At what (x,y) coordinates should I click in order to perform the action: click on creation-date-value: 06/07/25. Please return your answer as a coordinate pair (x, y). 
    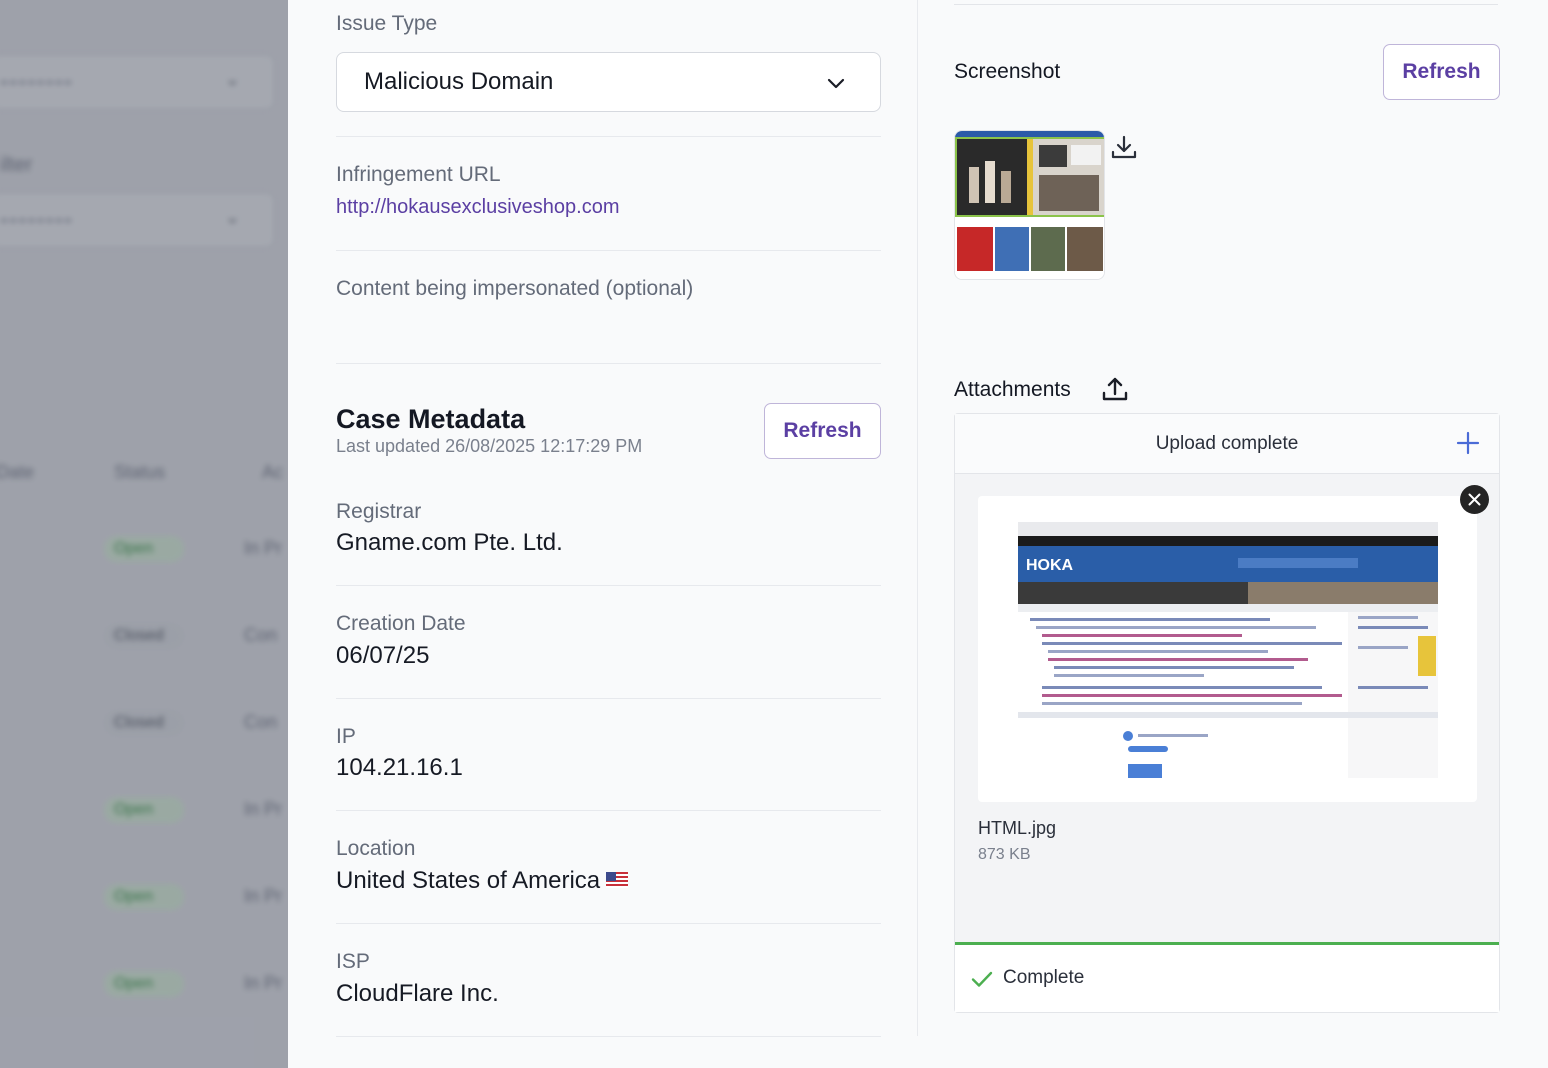
    Looking at the image, I should click on (383, 655).